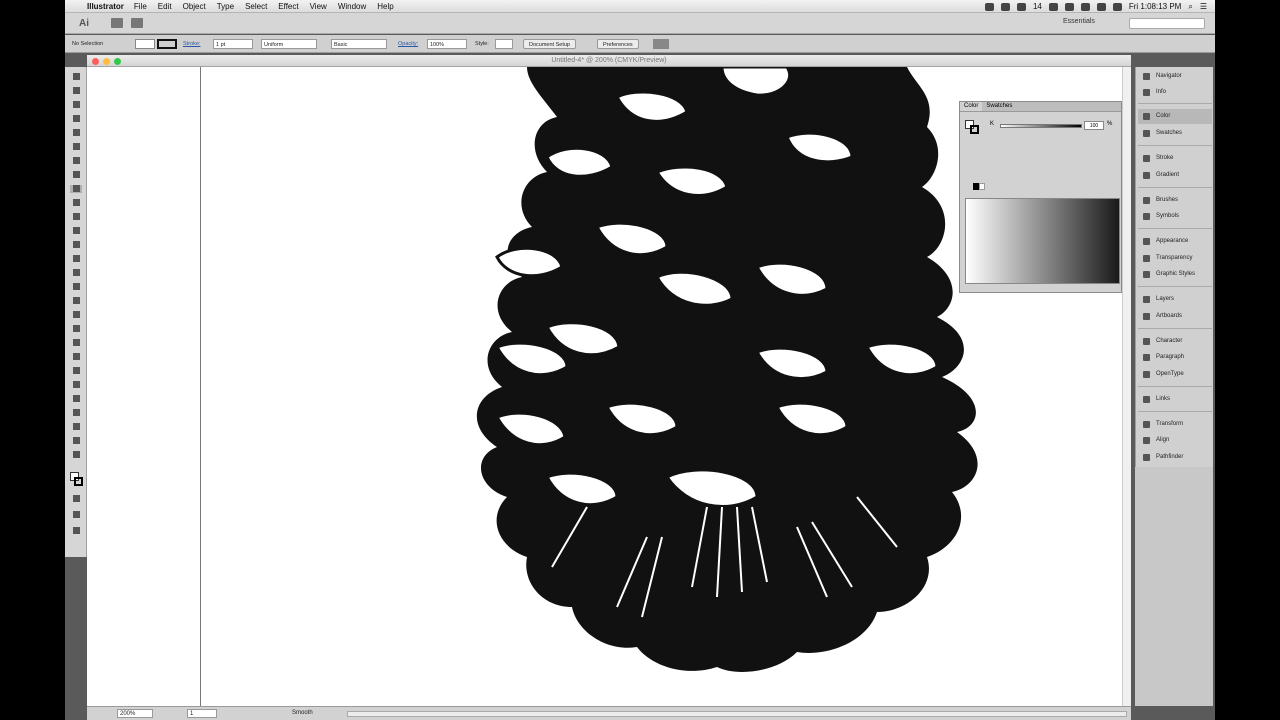 Image resolution: width=1280 pixels, height=720 pixels. I want to click on eraser-tool-icon, so click(76, 231).